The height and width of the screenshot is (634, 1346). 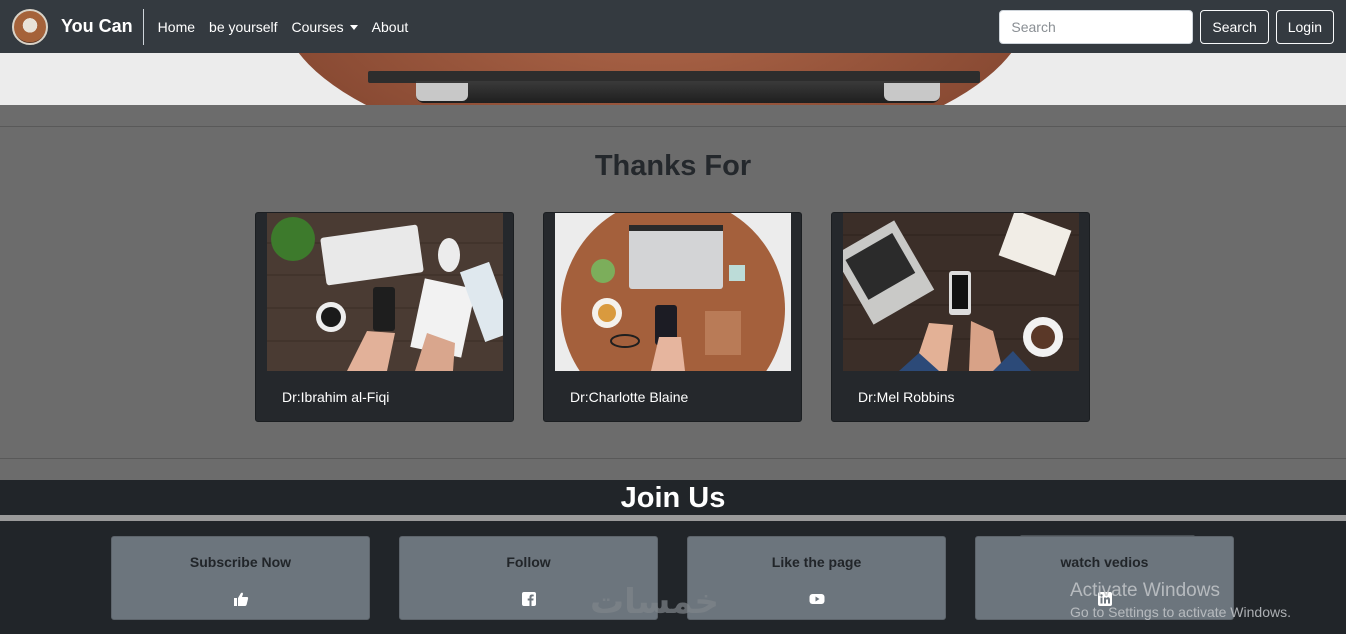 I want to click on brand-logo, so click(x=30, y=26).